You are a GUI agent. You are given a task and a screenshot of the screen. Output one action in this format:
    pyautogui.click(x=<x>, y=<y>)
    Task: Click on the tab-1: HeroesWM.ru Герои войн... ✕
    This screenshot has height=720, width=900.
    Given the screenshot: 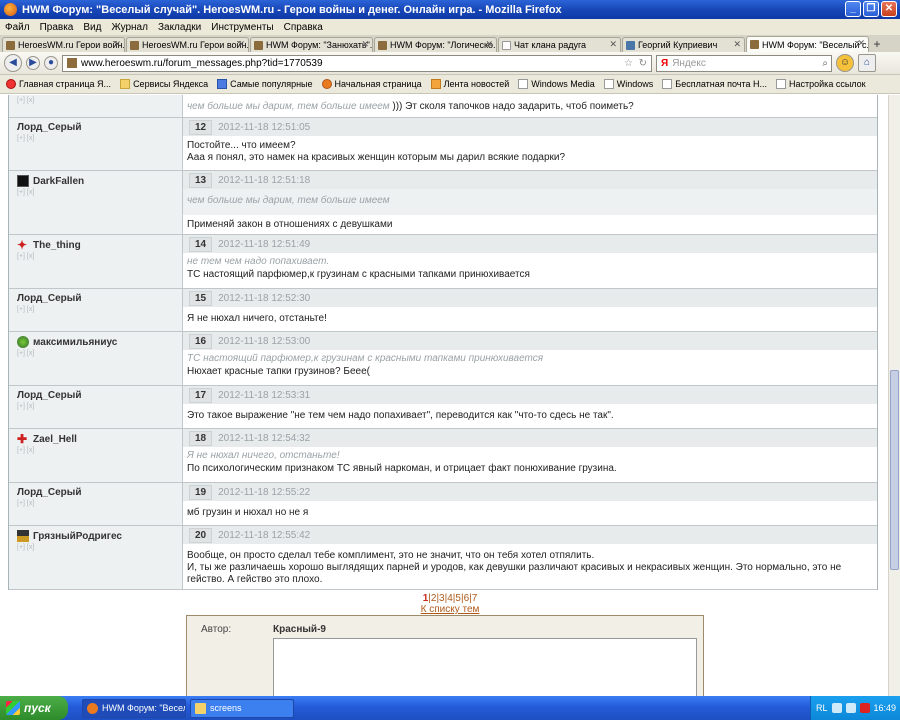 What is the action you would take?
    pyautogui.click(x=63, y=44)
    